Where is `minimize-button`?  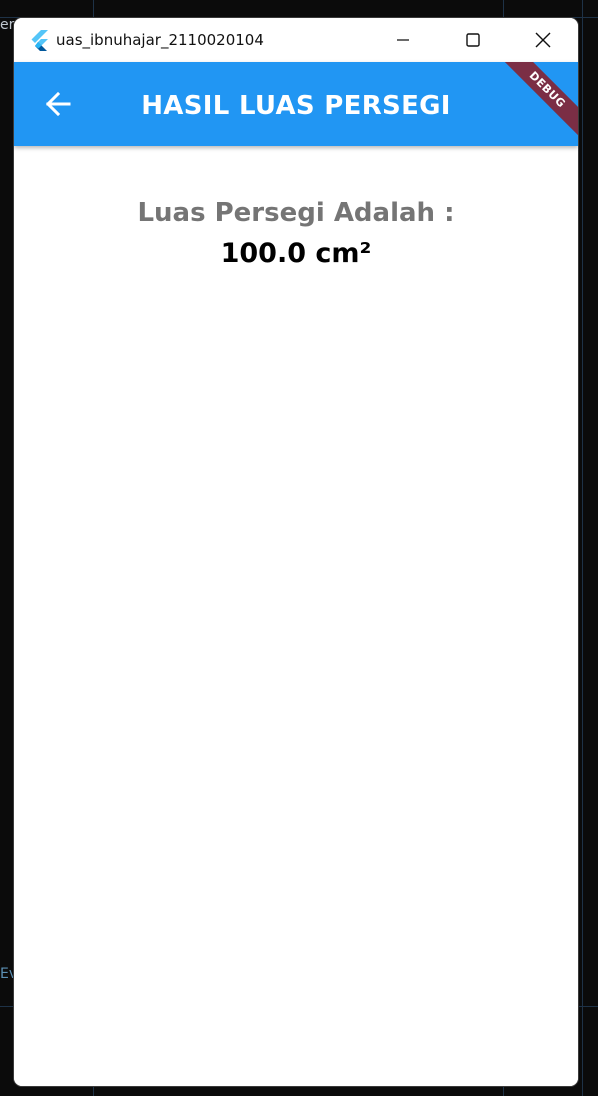
minimize-button is located at coordinates (403, 40).